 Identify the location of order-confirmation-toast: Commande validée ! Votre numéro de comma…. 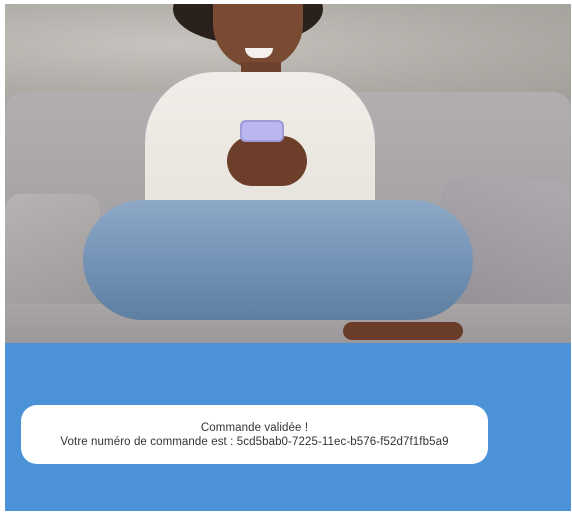
(254, 434).